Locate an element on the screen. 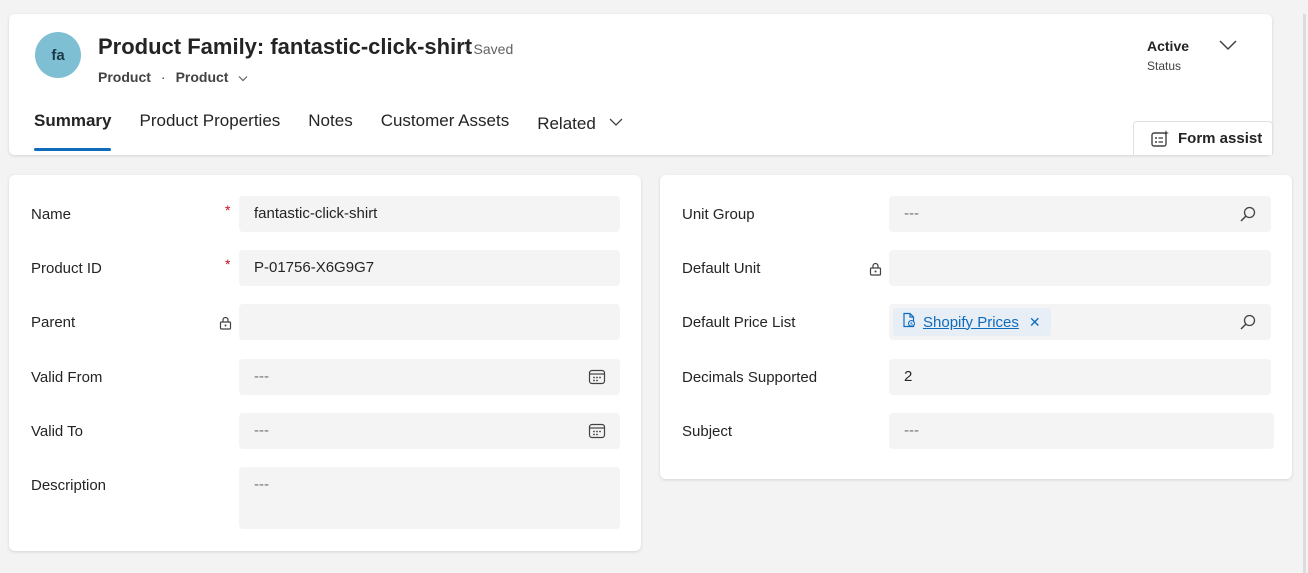 This screenshot has height=573, width=1308. form-selector-label: Product is located at coordinates (202, 77).